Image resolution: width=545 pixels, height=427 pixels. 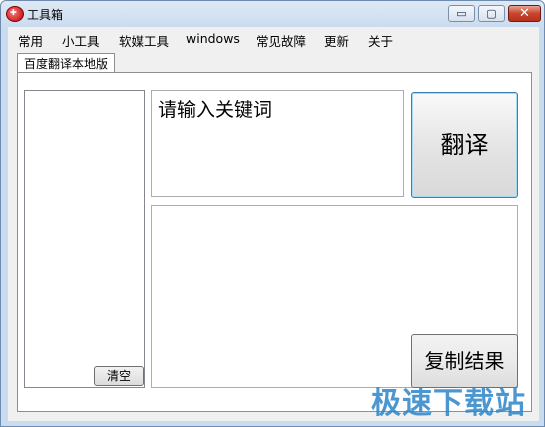 I want to click on minimize-button: ▭, so click(x=461, y=13).